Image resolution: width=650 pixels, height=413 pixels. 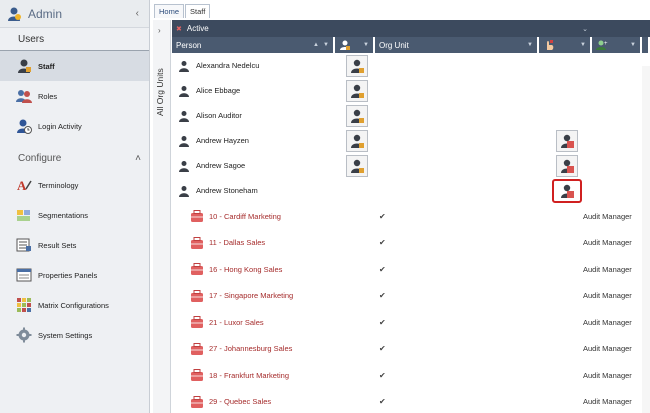 What do you see at coordinates (411, 65) in the screenshot?
I see `table-row: Alexandra Nedelcu` at bounding box center [411, 65].